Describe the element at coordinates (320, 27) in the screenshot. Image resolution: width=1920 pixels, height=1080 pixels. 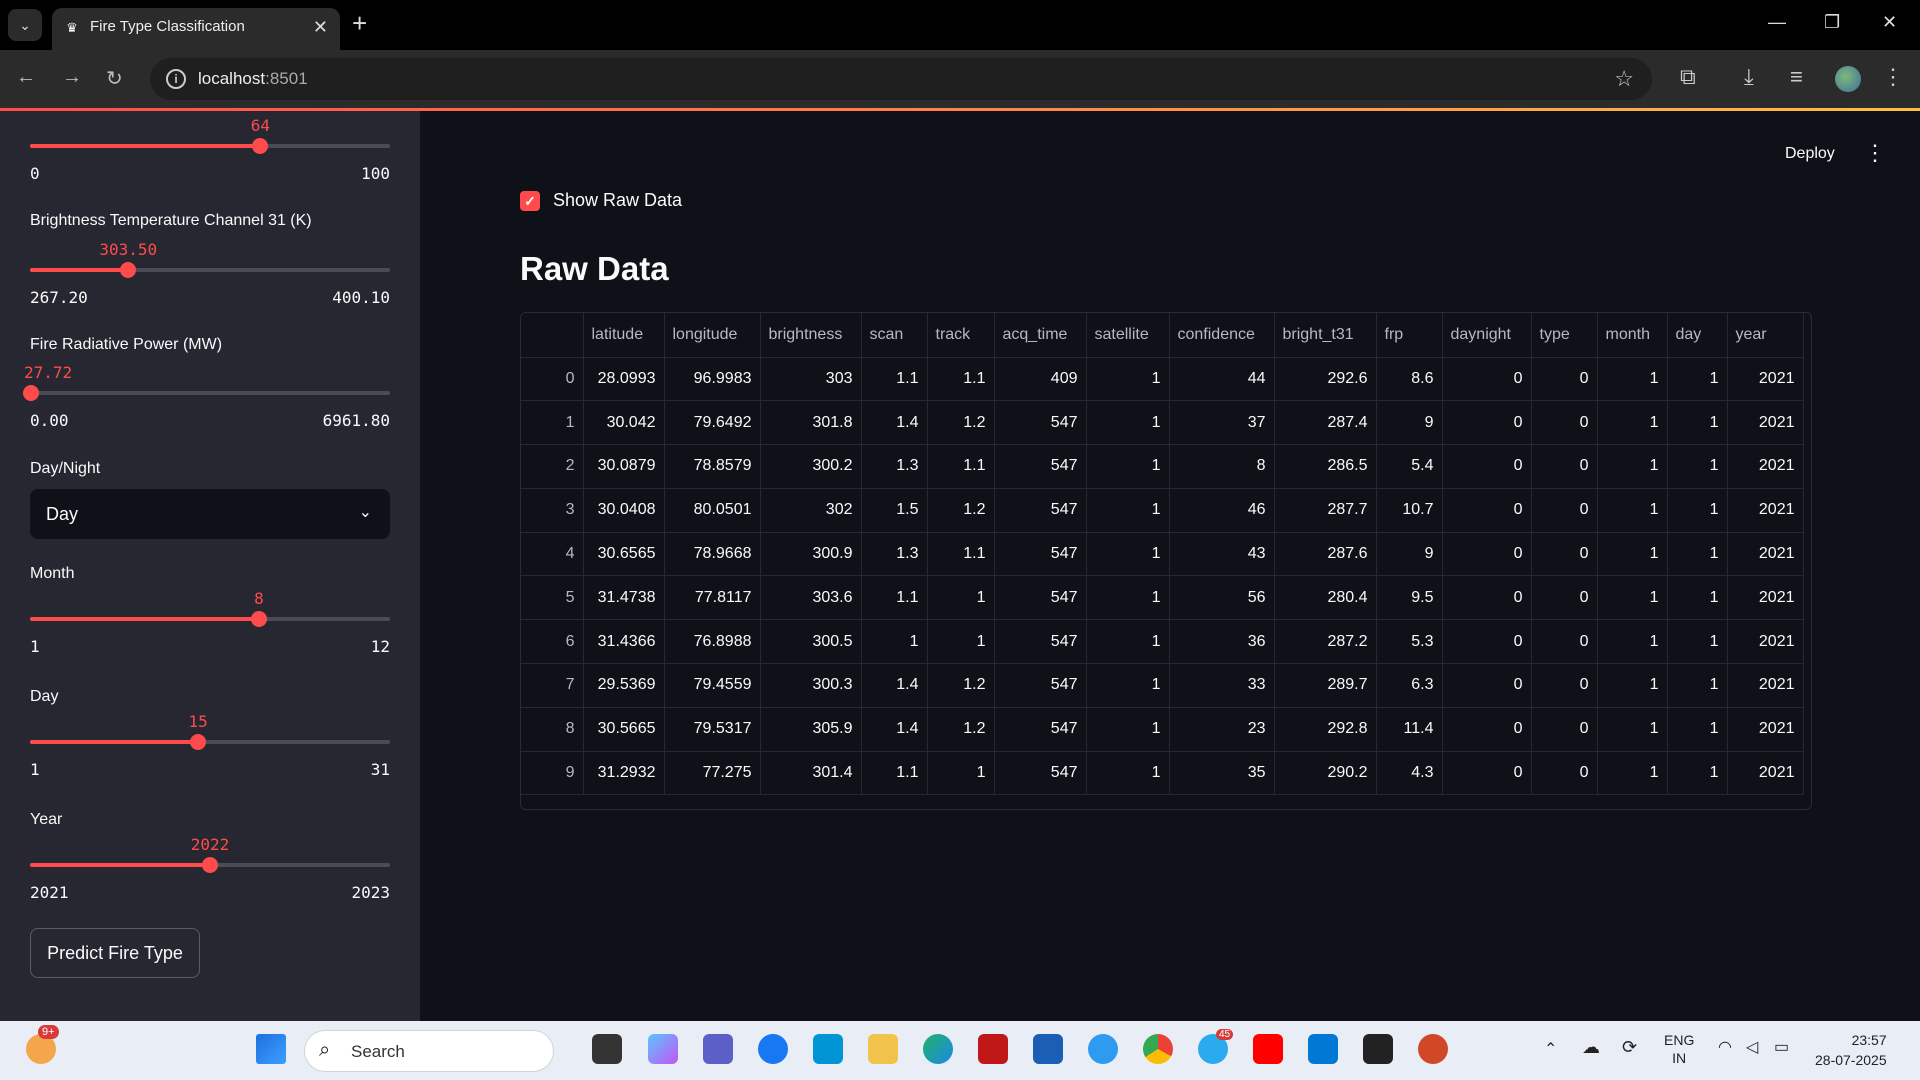
I see `close-tab-icon: ✕` at that location.